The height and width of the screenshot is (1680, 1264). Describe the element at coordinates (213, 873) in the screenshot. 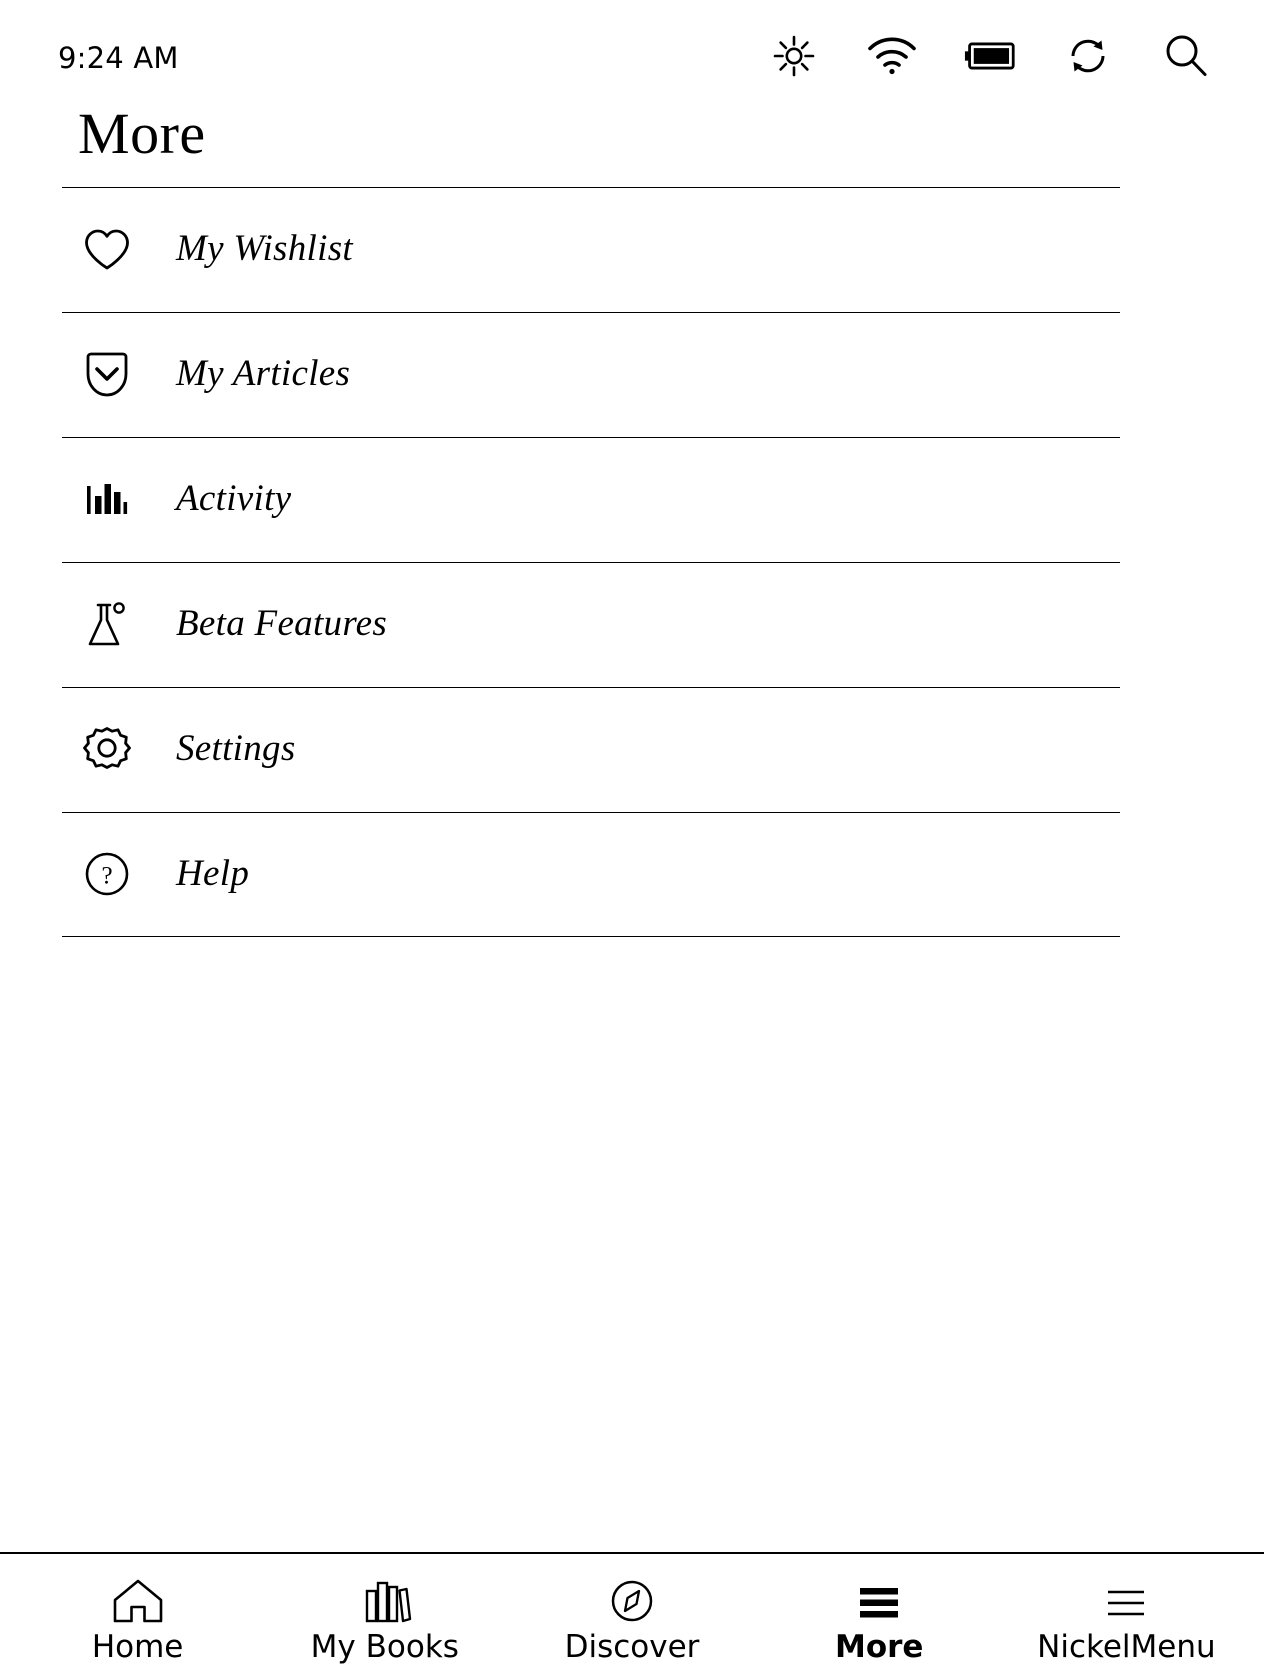

I see `menu-item-label: Help` at that location.